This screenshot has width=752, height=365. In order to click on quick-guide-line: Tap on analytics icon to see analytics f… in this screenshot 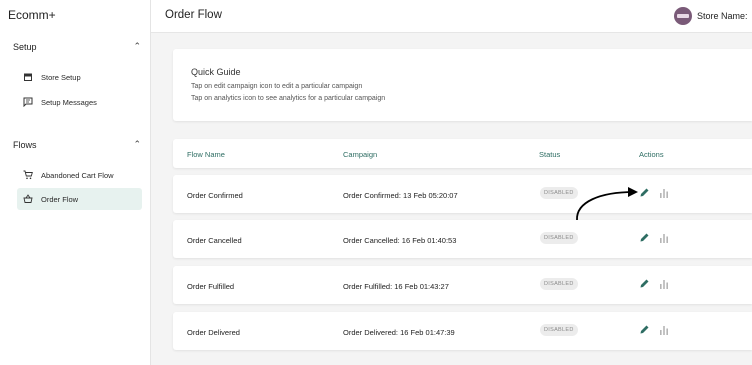, I will do `click(288, 98)`.